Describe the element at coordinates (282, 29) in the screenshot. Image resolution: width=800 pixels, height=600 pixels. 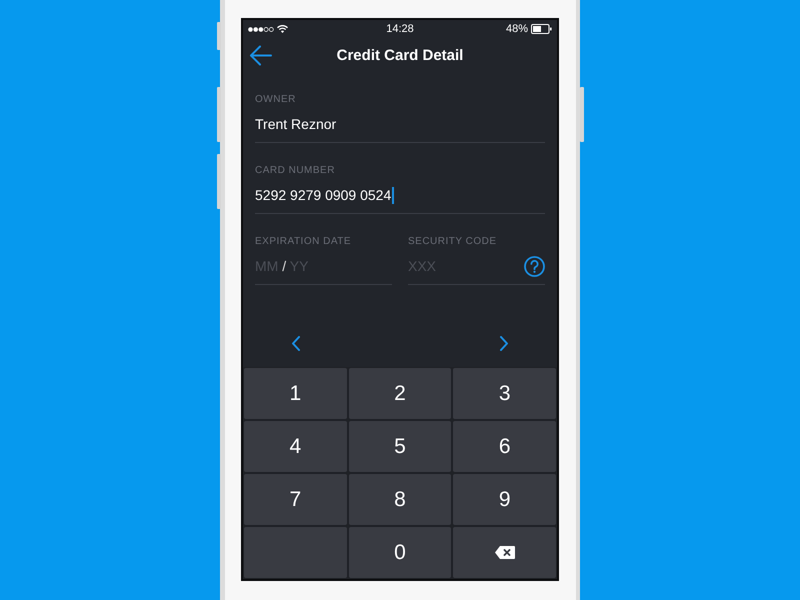
I see `wifi-icon` at that location.